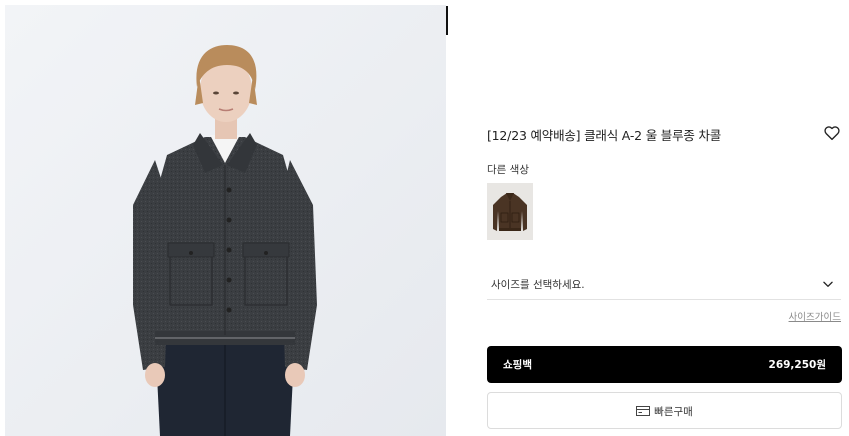  Describe the element at coordinates (664, 364) in the screenshot. I see `shopping-bag-button: 쇼핑백 269,250원` at that location.